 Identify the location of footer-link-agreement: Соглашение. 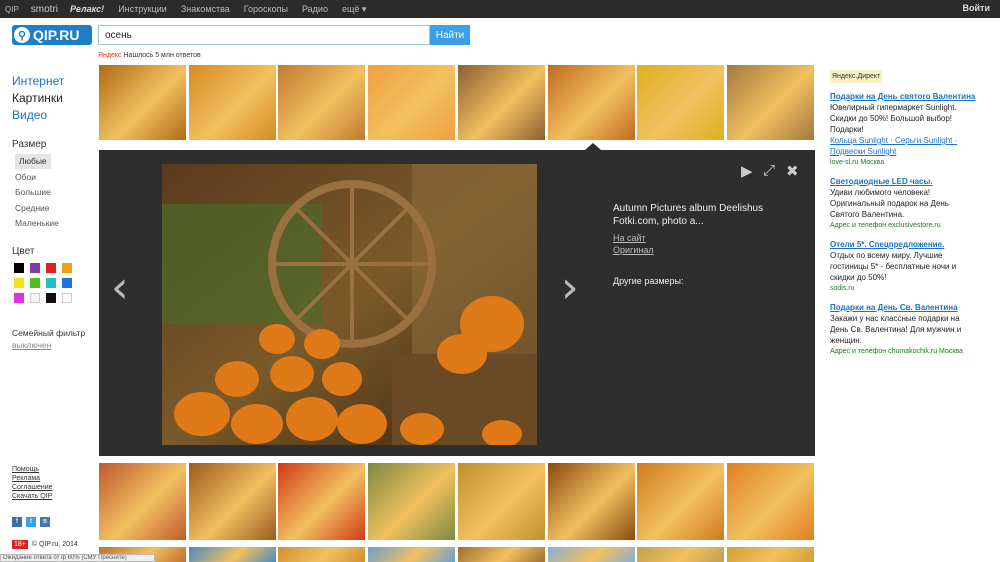
(32, 487).